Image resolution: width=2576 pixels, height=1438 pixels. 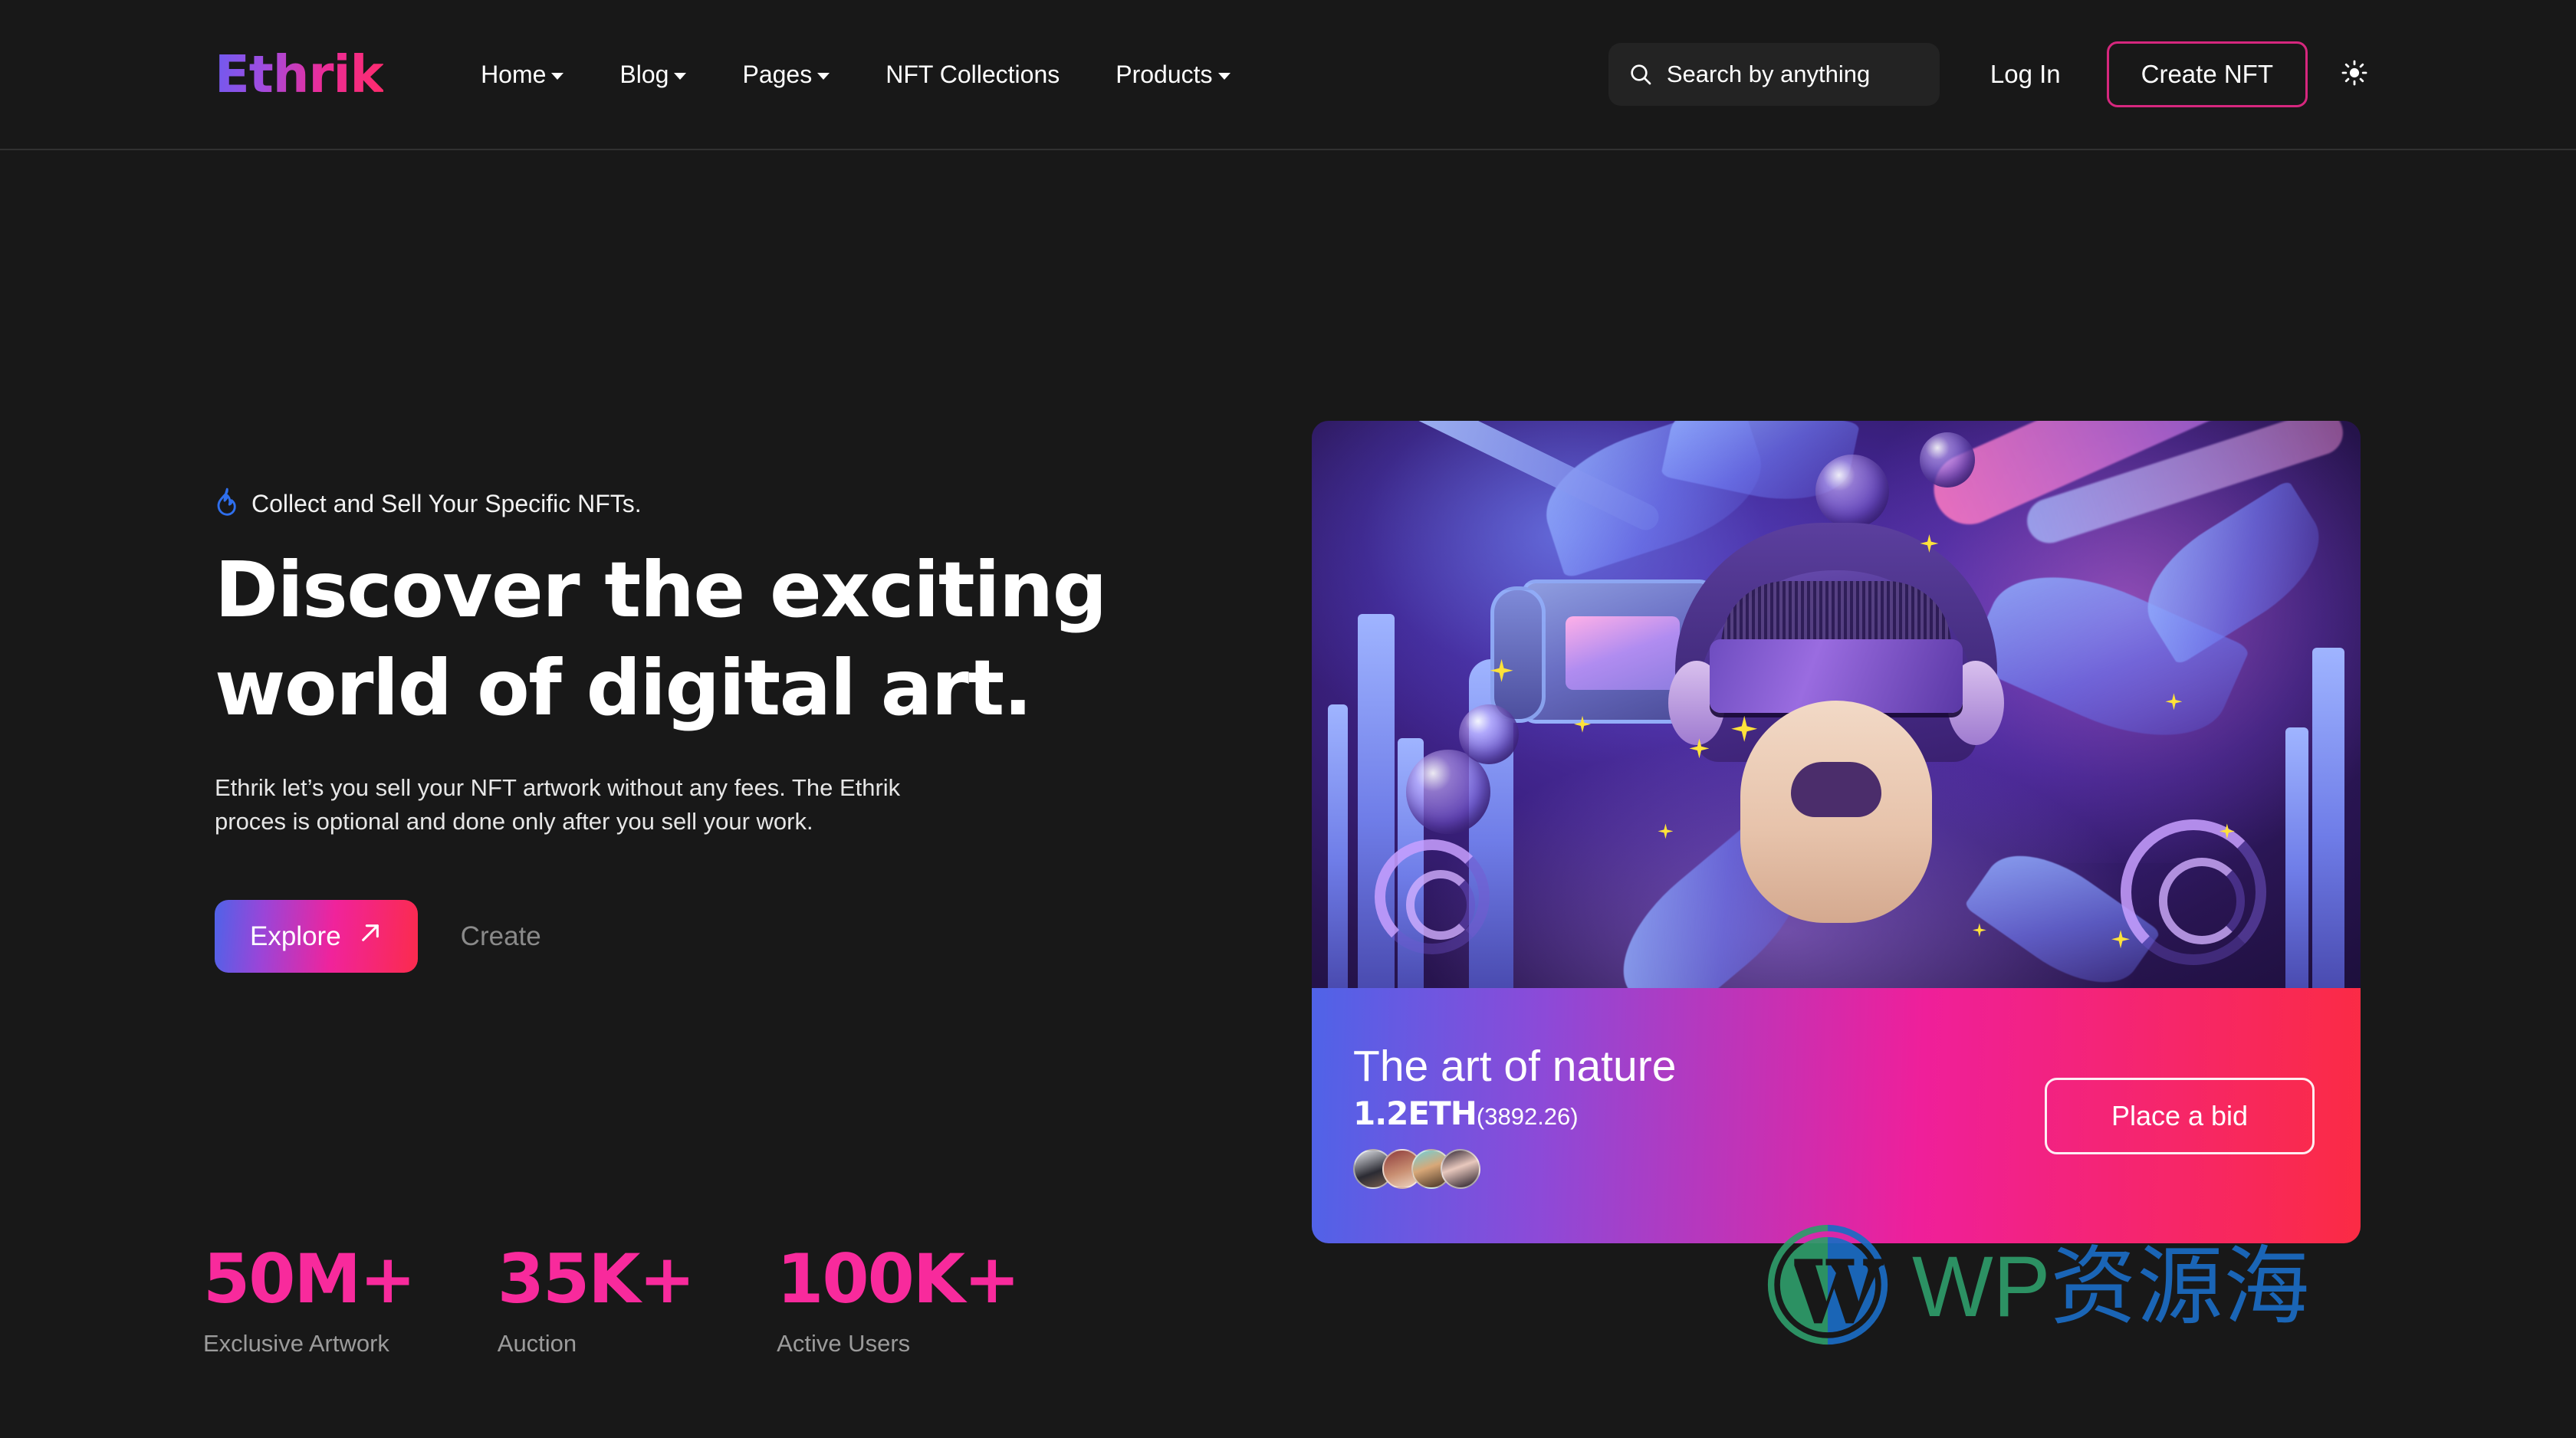 I want to click on watermark-text-wp: WP, so click(x=1982, y=1286).